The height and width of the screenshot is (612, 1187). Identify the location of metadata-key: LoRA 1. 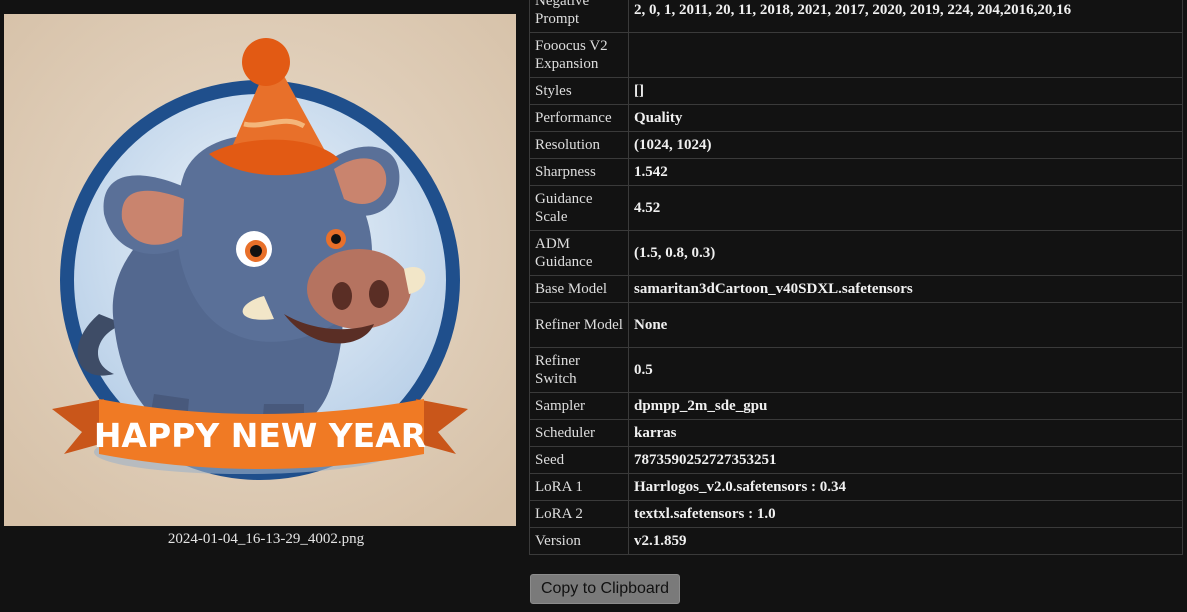
(579, 487).